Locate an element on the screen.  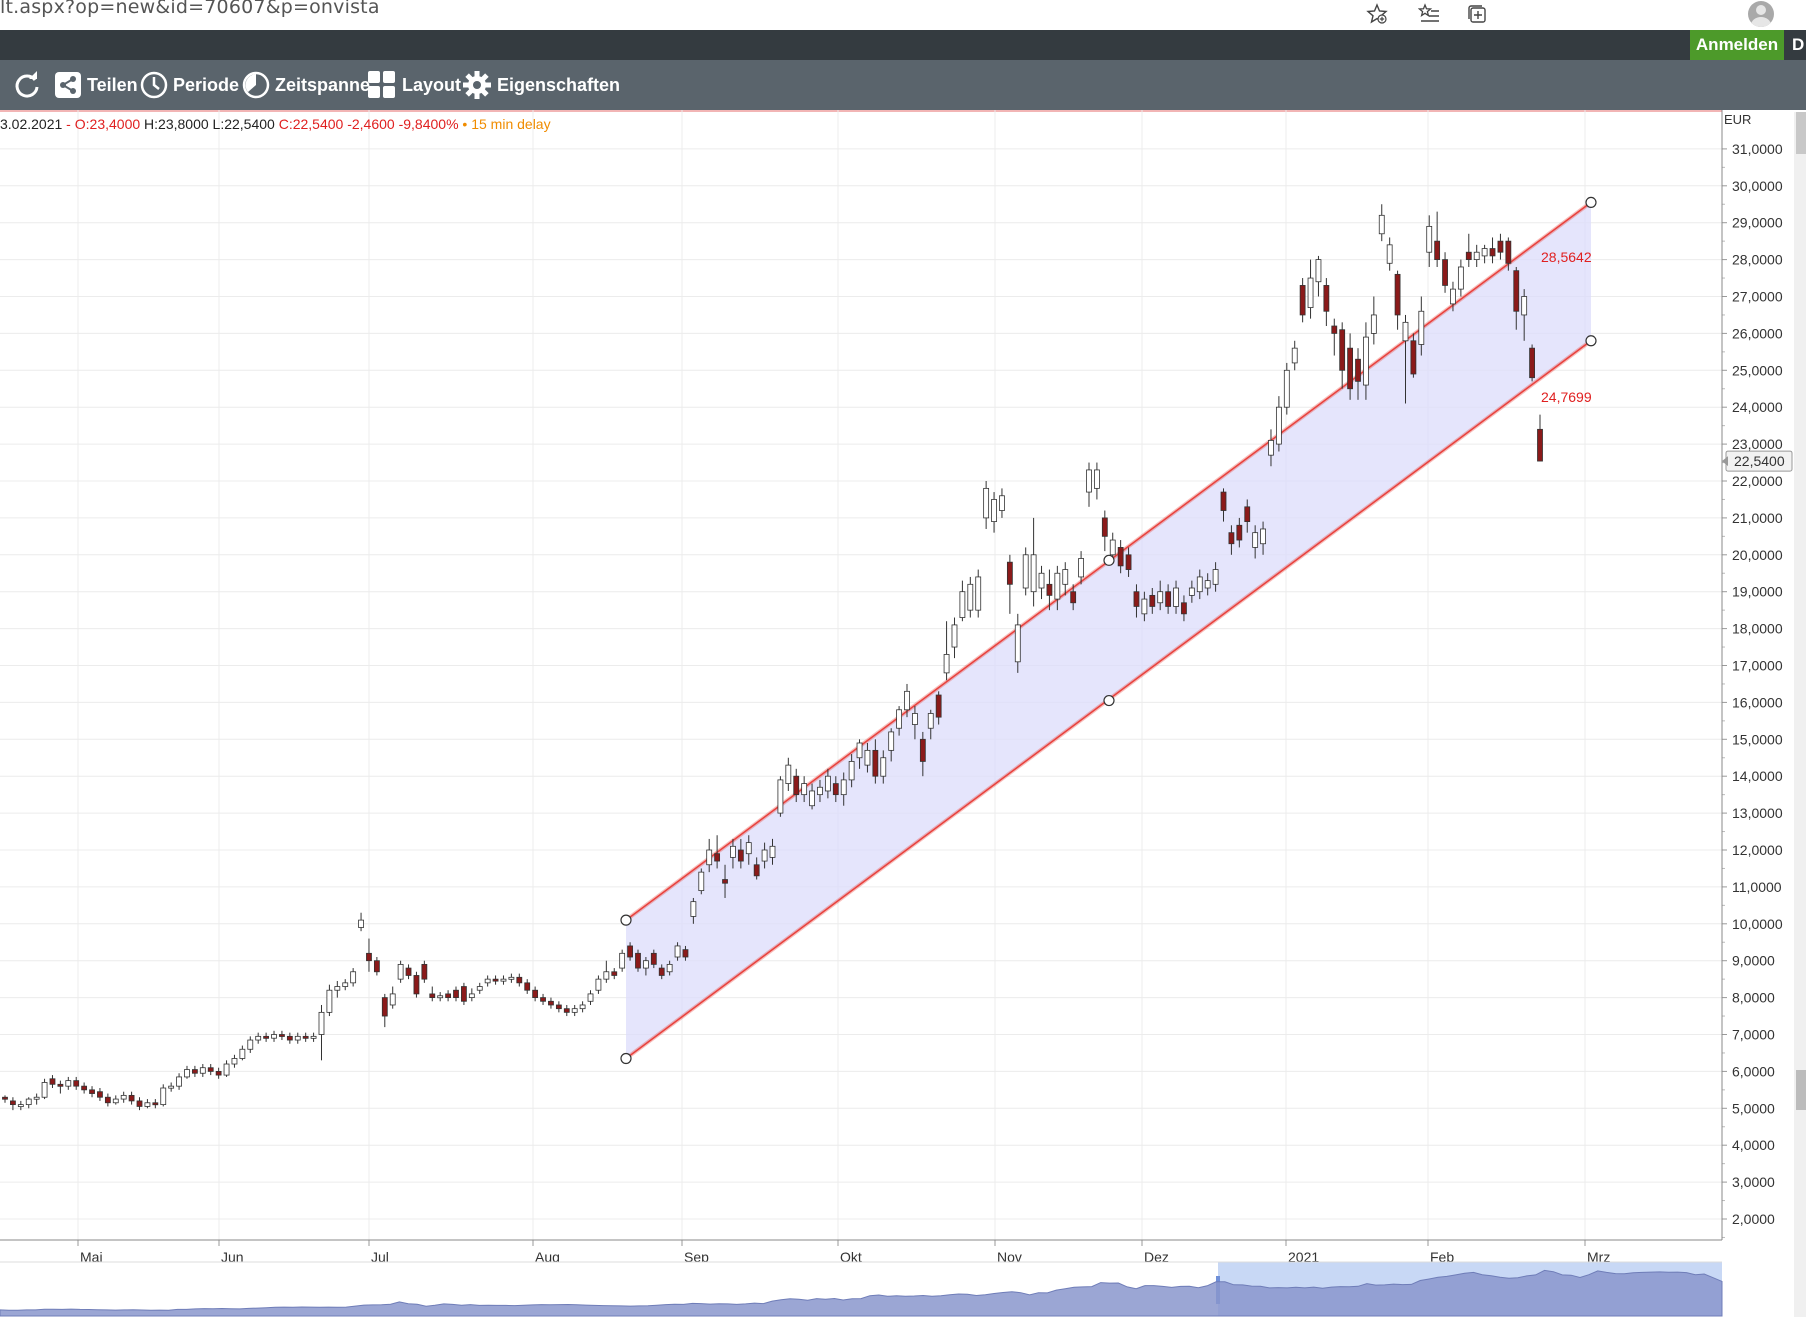
y-tick-label: 22,0000 is located at coordinates (1757, 481).